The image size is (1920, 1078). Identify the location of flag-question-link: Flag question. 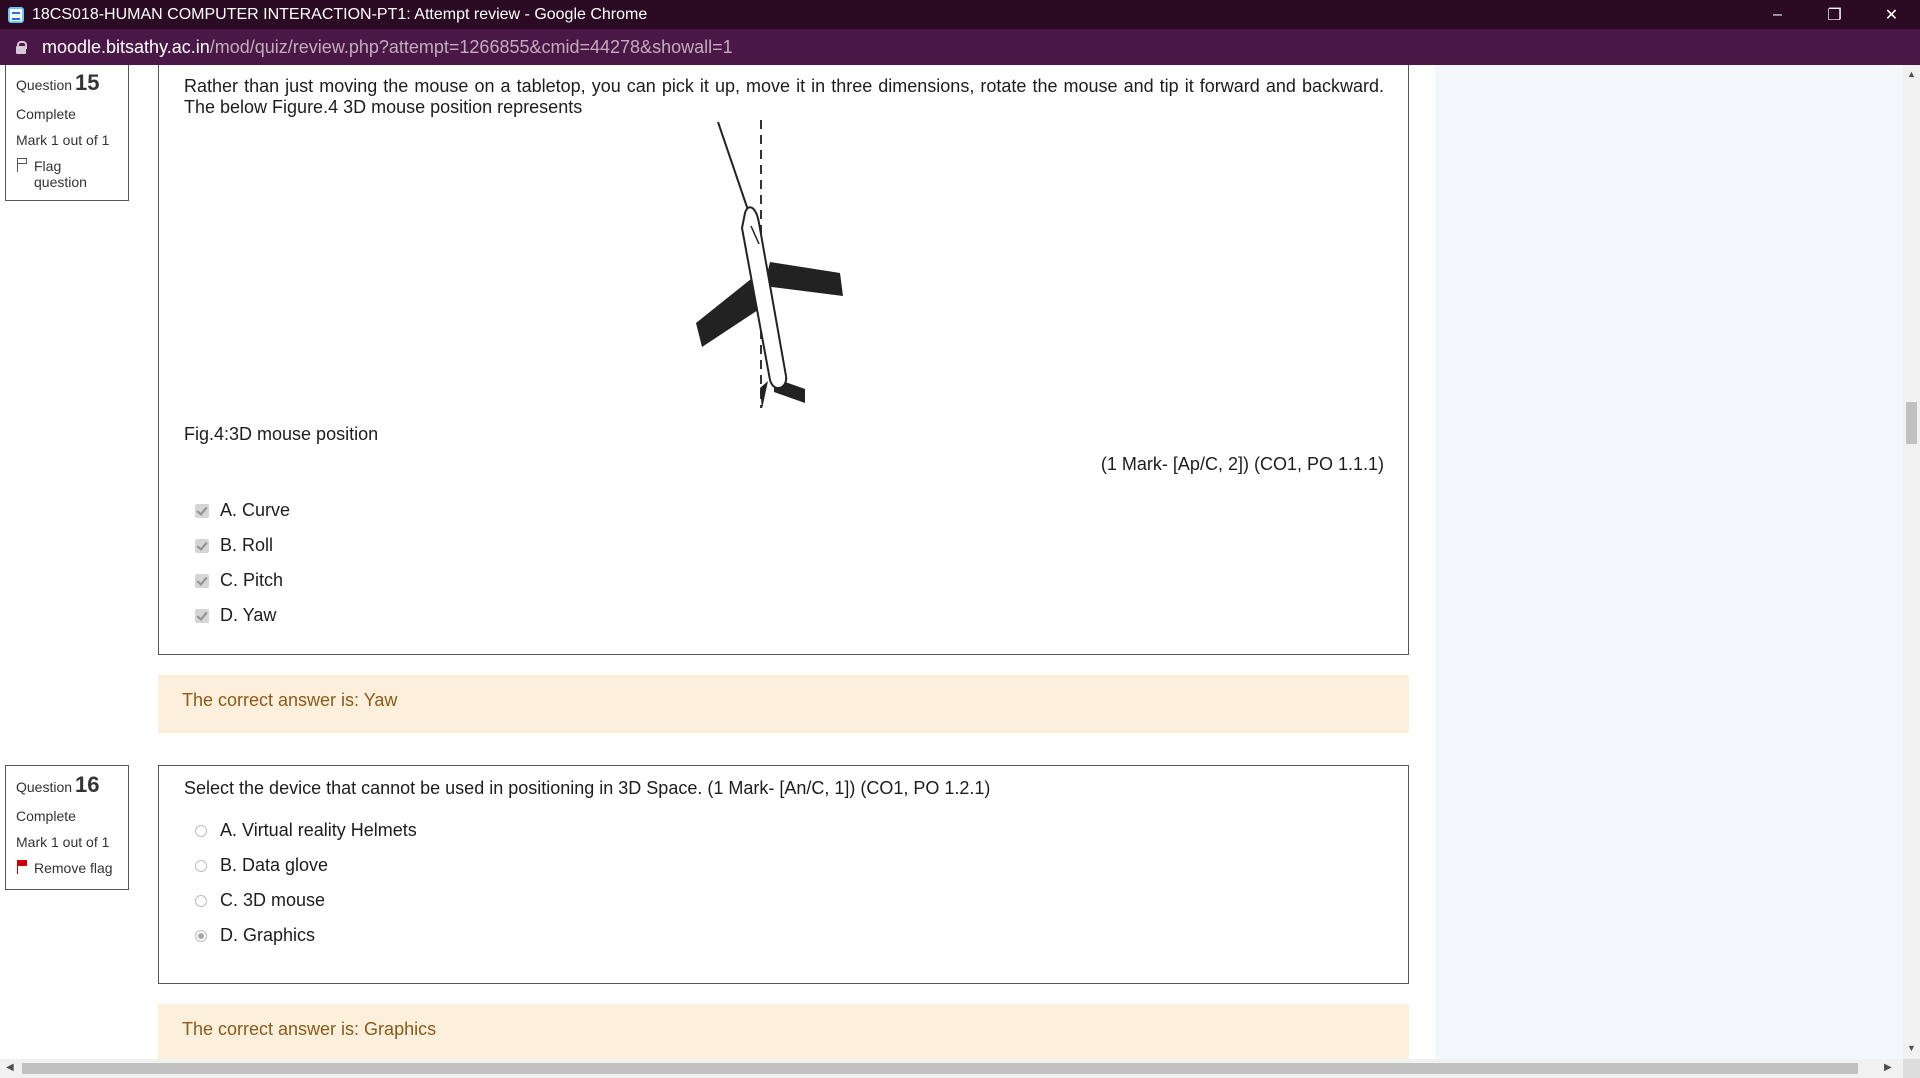
(68, 174).